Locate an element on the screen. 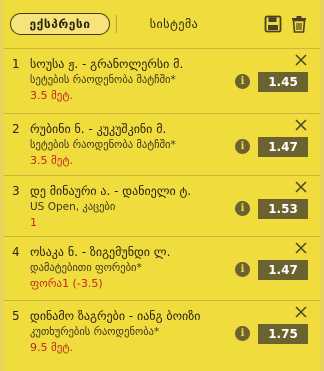  save-icon is located at coordinates (273, 24).